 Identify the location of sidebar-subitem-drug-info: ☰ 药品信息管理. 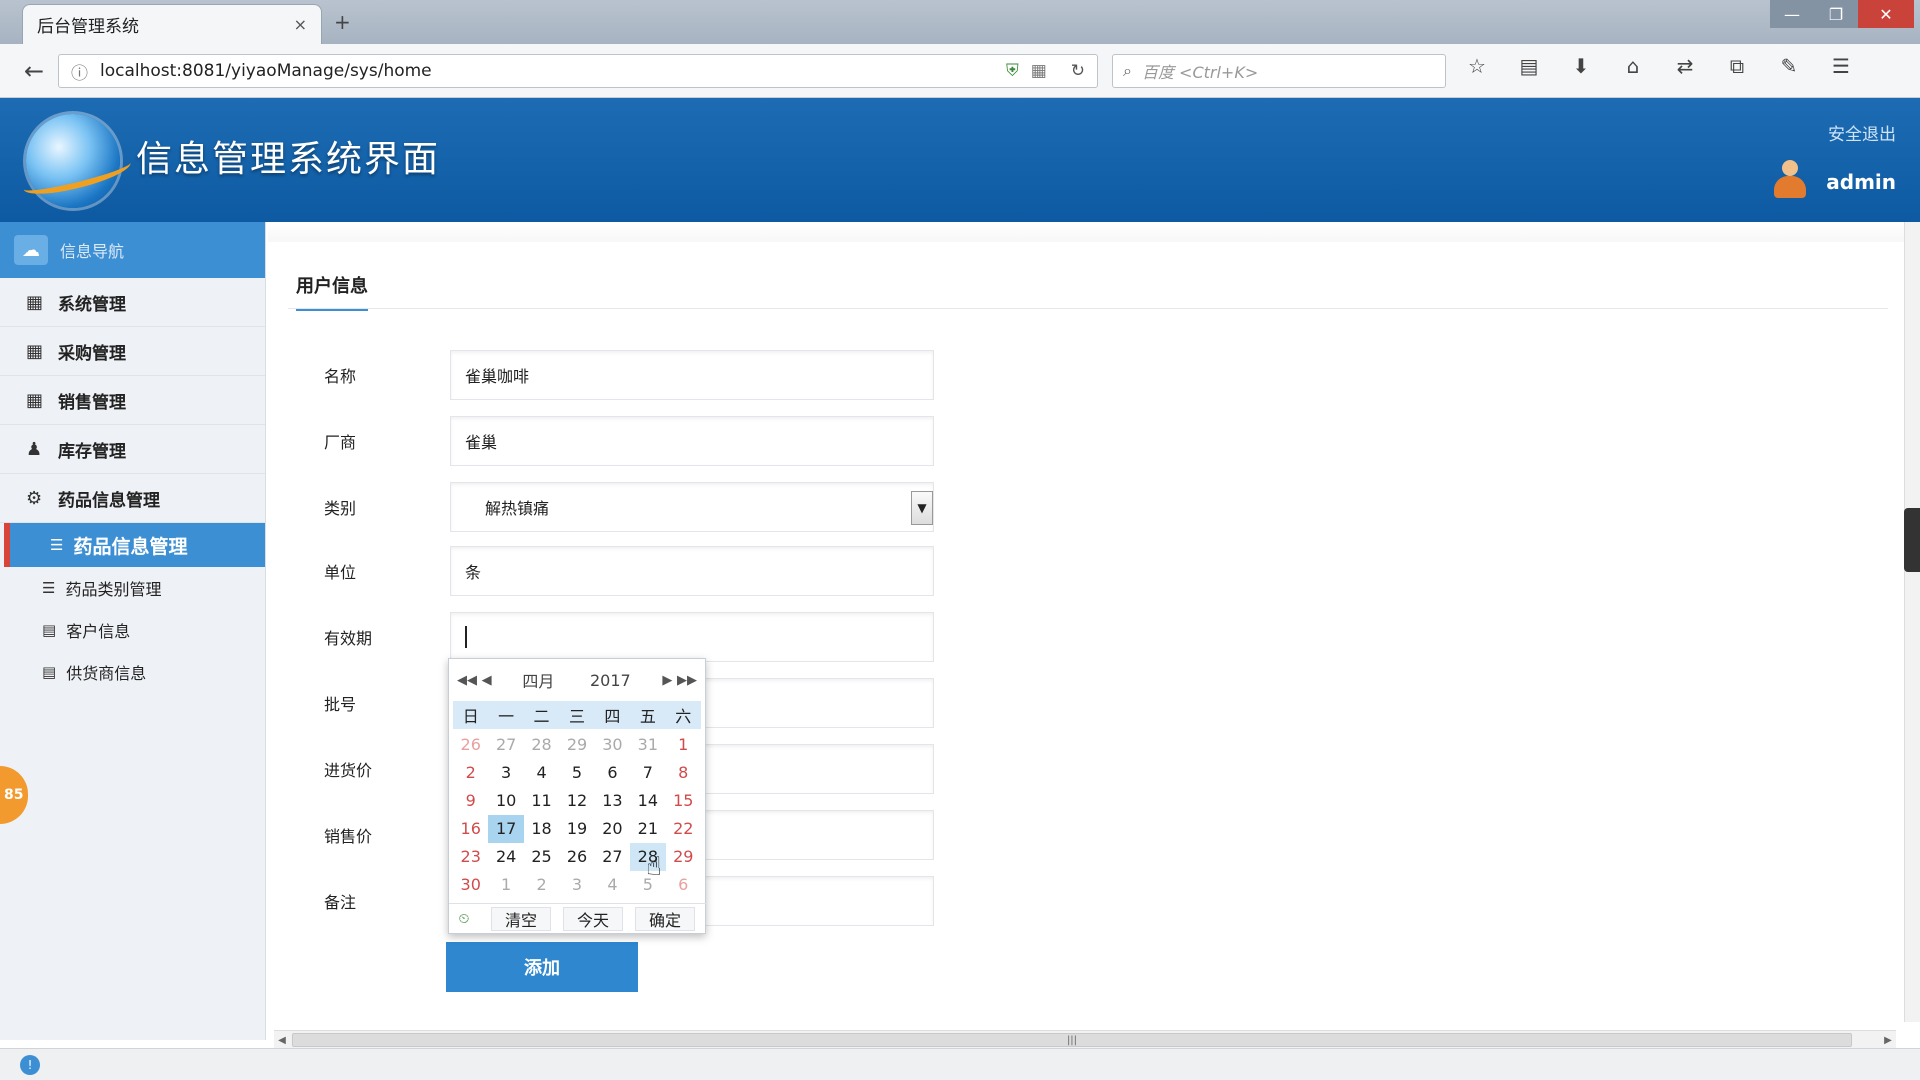
(134, 545).